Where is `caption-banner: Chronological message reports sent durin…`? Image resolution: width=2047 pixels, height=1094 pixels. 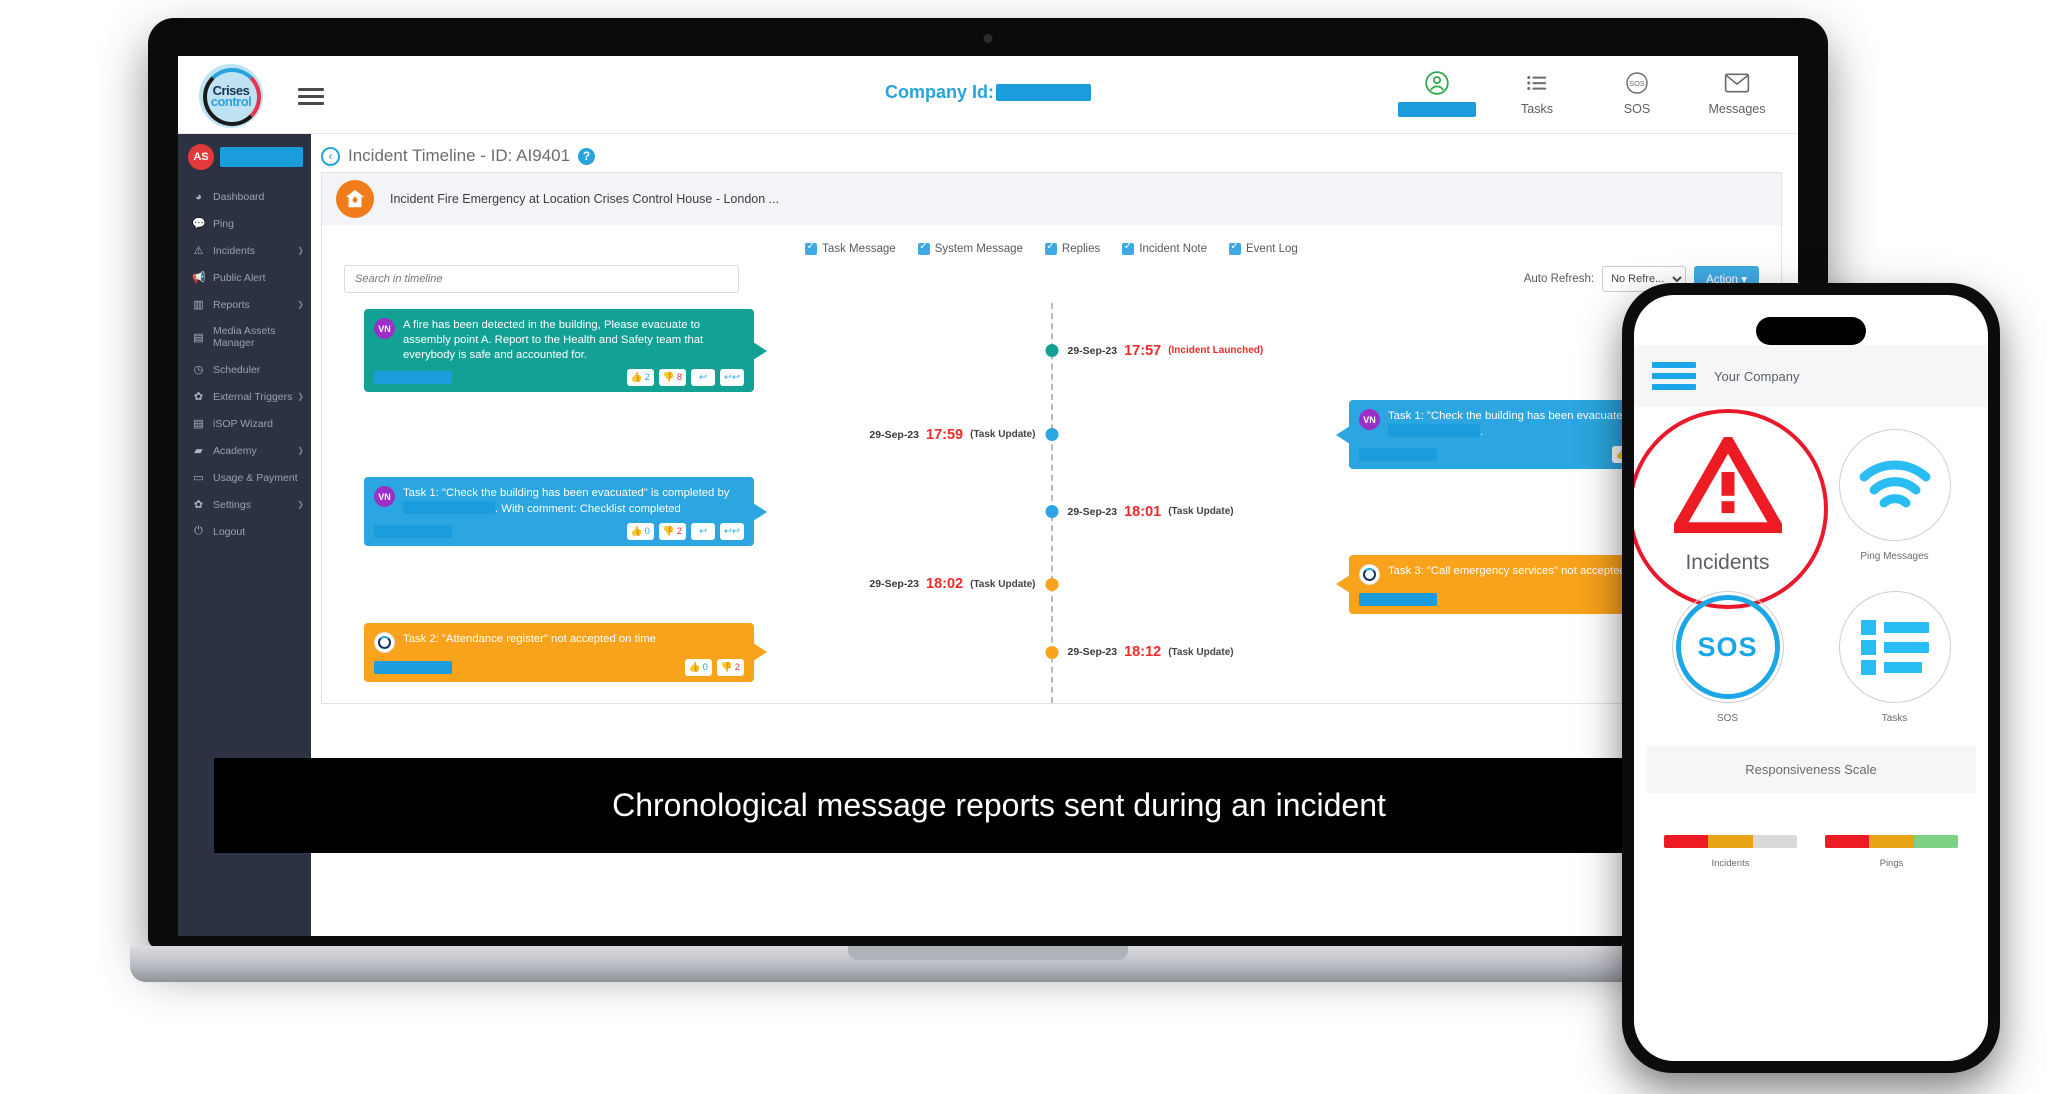 caption-banner: Chronological message reports sent durin… is located at coordinates (999, 805).